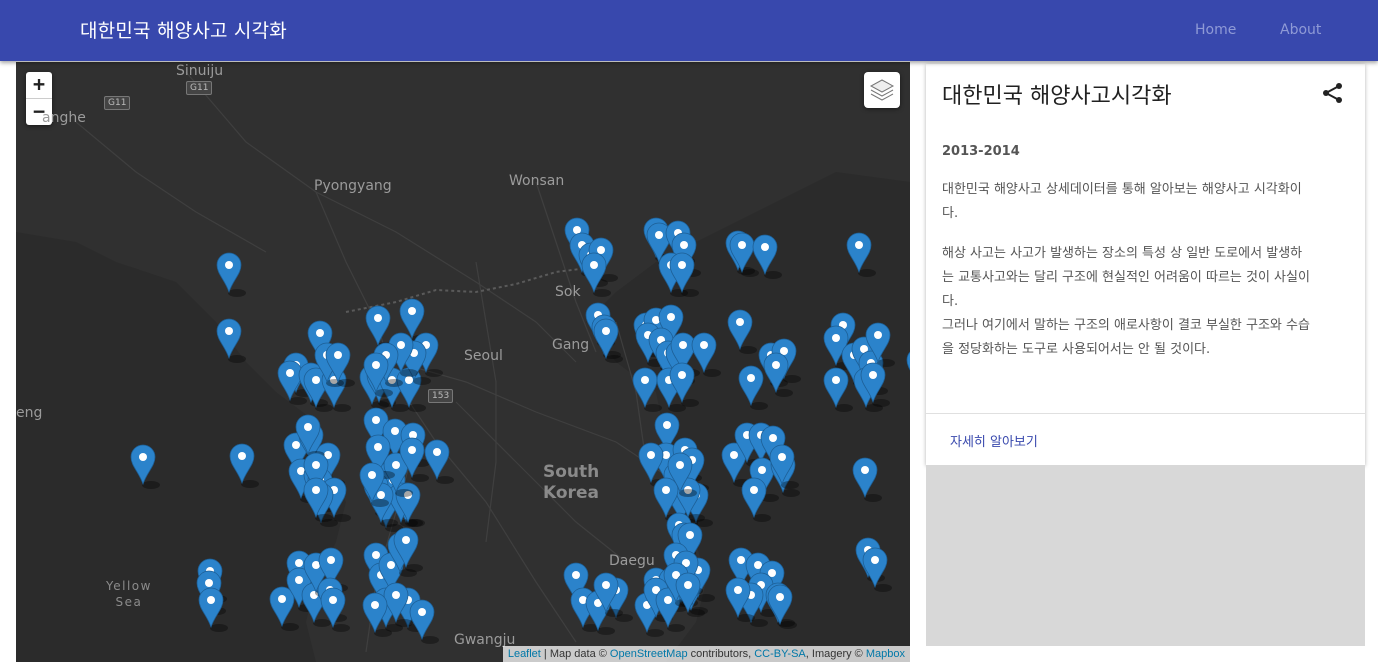 The height and width of the screenshot is (669, 1378). I want to click on share-icon, so click(1332, 93).